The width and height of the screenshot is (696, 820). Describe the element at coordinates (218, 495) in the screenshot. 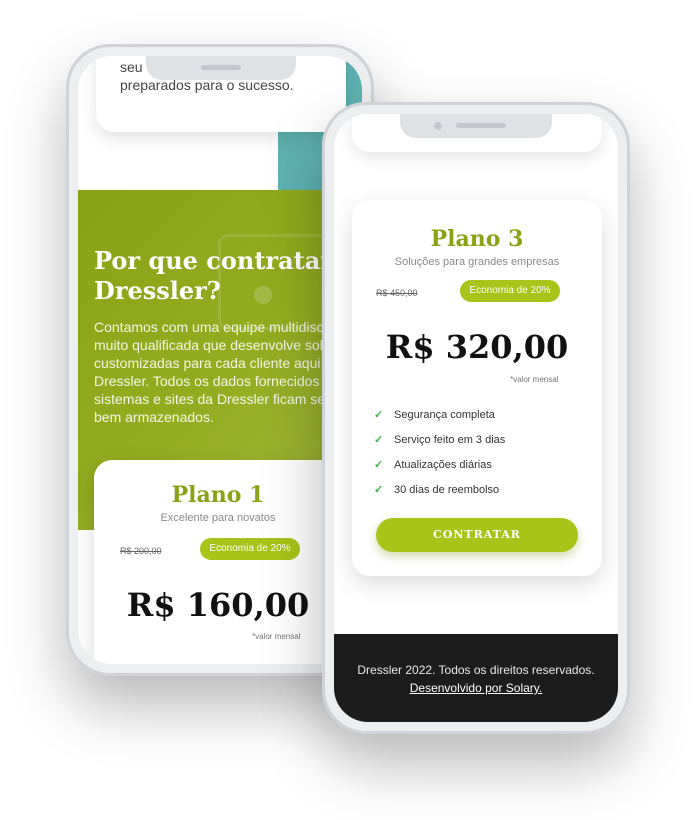

I see `plan-title: Plano 1` at that location.